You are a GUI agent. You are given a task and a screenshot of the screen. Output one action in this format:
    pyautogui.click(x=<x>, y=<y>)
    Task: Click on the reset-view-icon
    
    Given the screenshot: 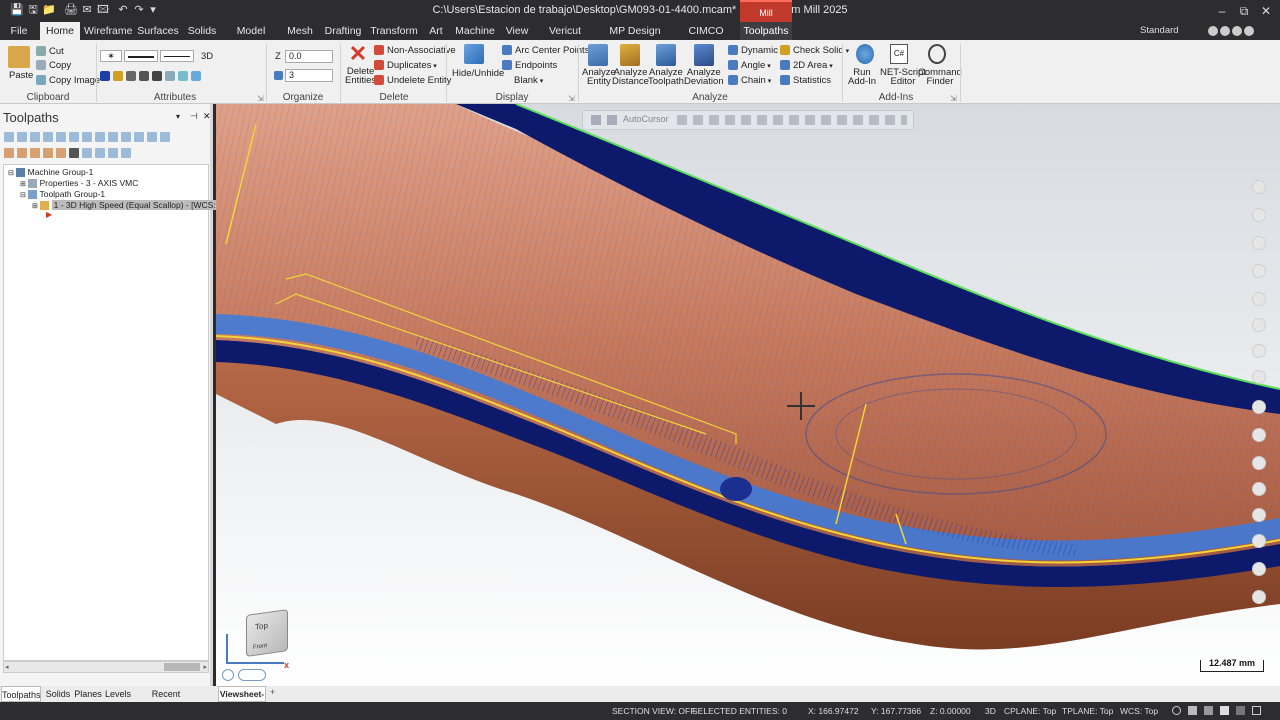 What is the action you would take?
    pyautogui.click(x=1259, y=597)
    